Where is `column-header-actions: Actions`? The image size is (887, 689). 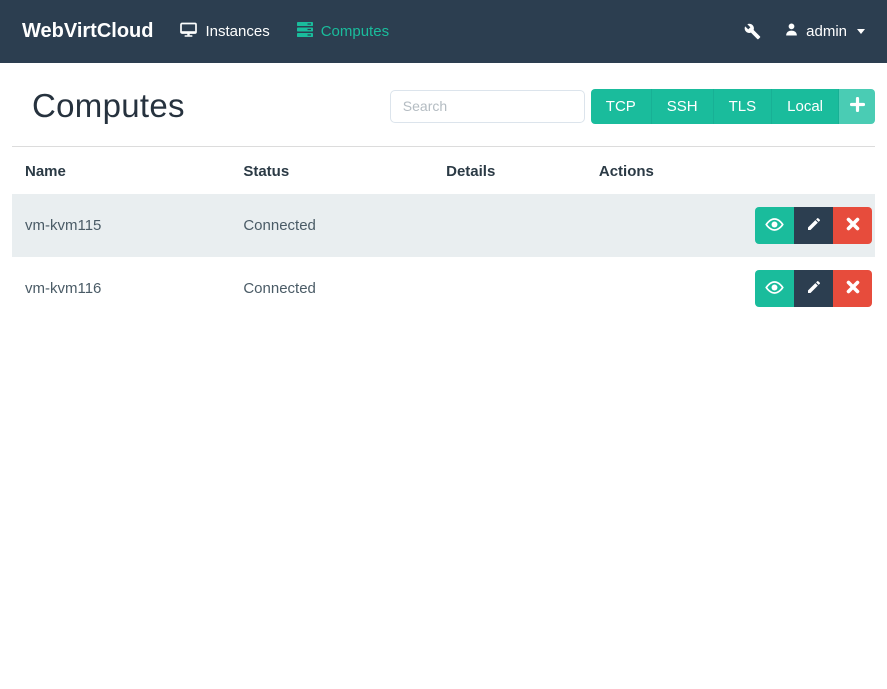
column-header-actions: Actions is located at coordinates (626, 171).